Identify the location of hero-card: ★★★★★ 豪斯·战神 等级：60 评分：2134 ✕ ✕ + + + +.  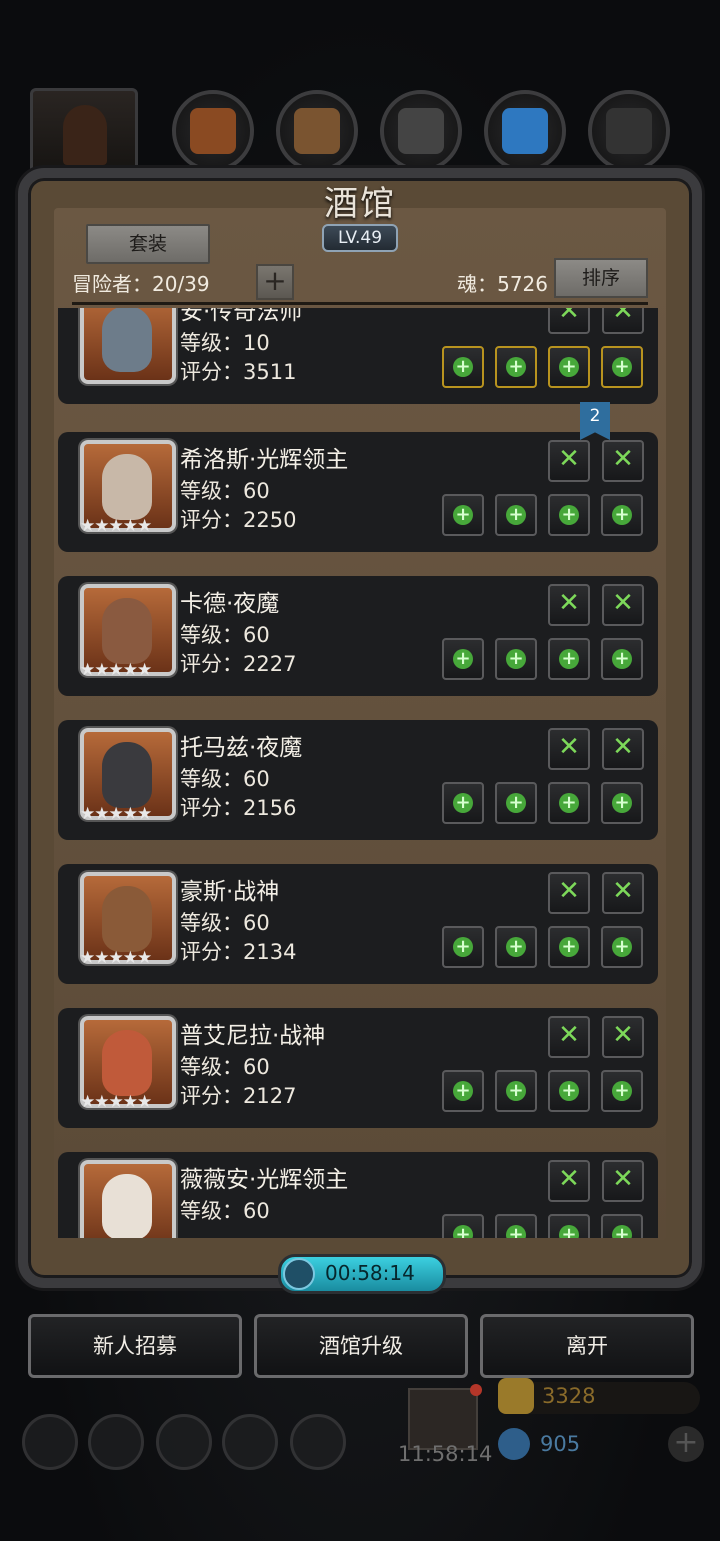
(358, 924).